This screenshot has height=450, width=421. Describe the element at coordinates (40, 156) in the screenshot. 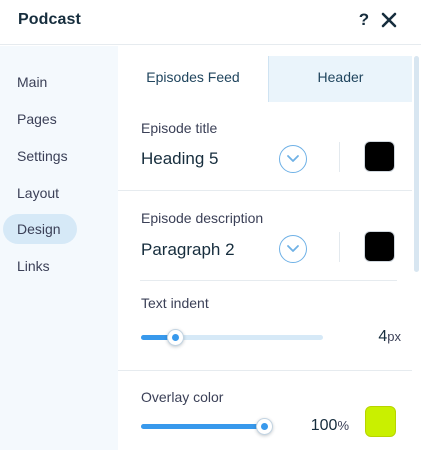

I see `sidebar-item-settings: Settings` at that location.